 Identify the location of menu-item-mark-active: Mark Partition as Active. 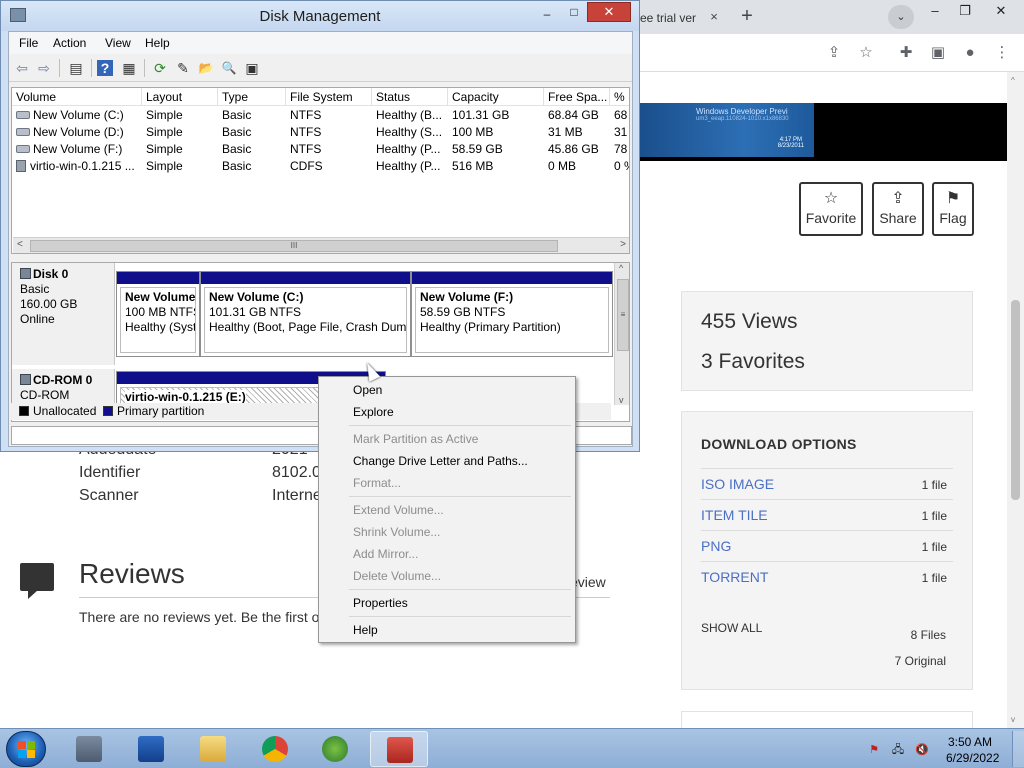
(447, 439).